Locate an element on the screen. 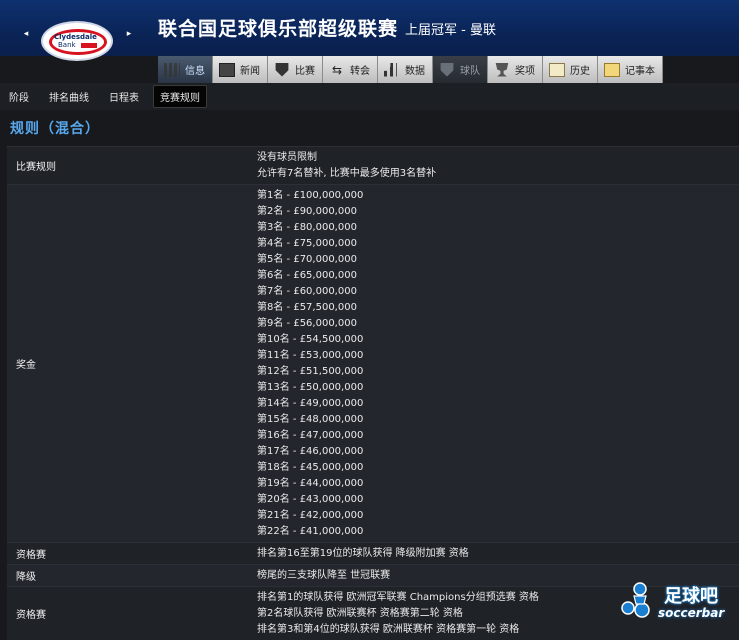 The width and height of the screenshot is (739, 640). tab-label: 信息 is located at coordinates (195, 71).